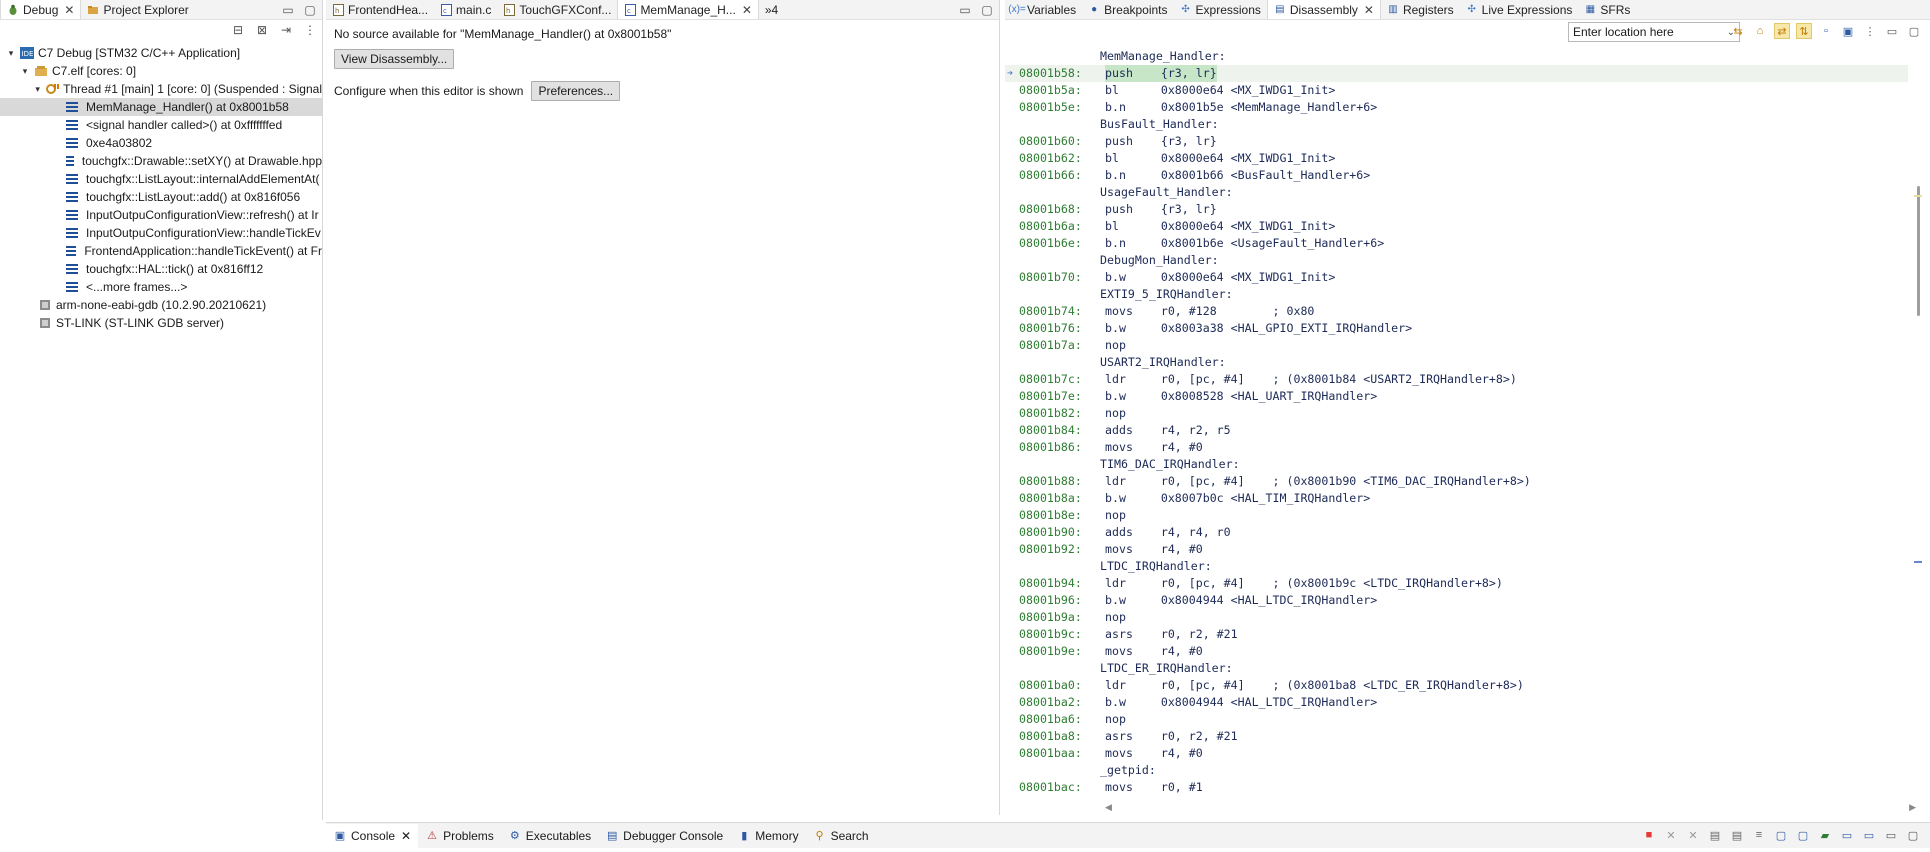  Describe the element at coordinates (161, 143) in the screenshot. I see `stack-frame: 0xe4a03802` at that location.